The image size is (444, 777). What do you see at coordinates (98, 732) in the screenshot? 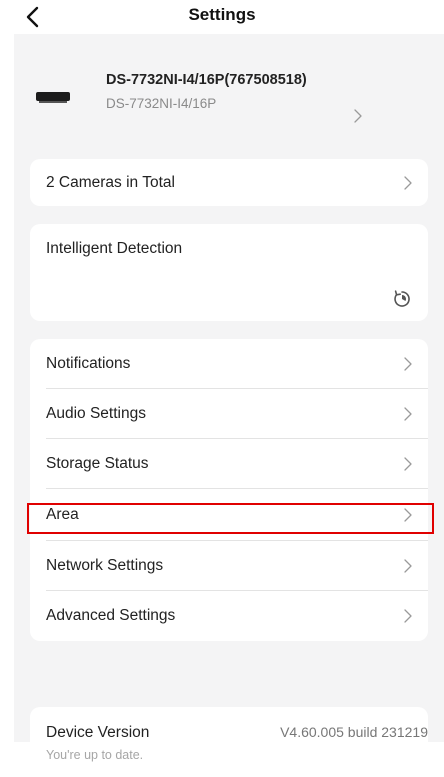
I see `device-version-label: Device Version` at bounding box center [98, 732].